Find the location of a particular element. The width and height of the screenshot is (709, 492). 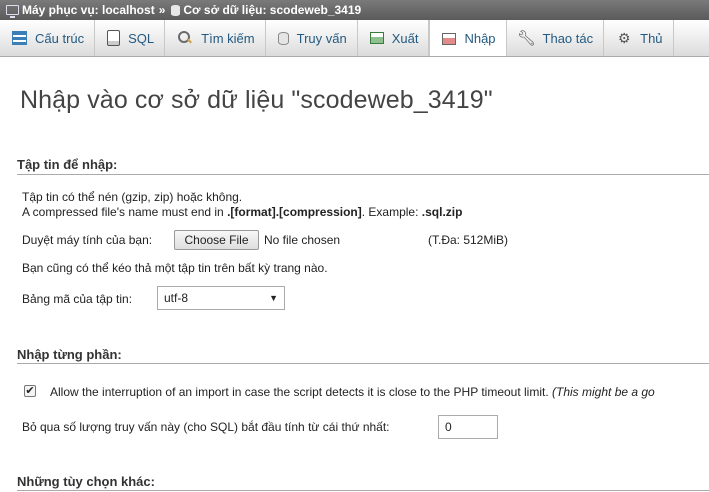

format-example: .sql.zip is located at coordinates (442, 212).